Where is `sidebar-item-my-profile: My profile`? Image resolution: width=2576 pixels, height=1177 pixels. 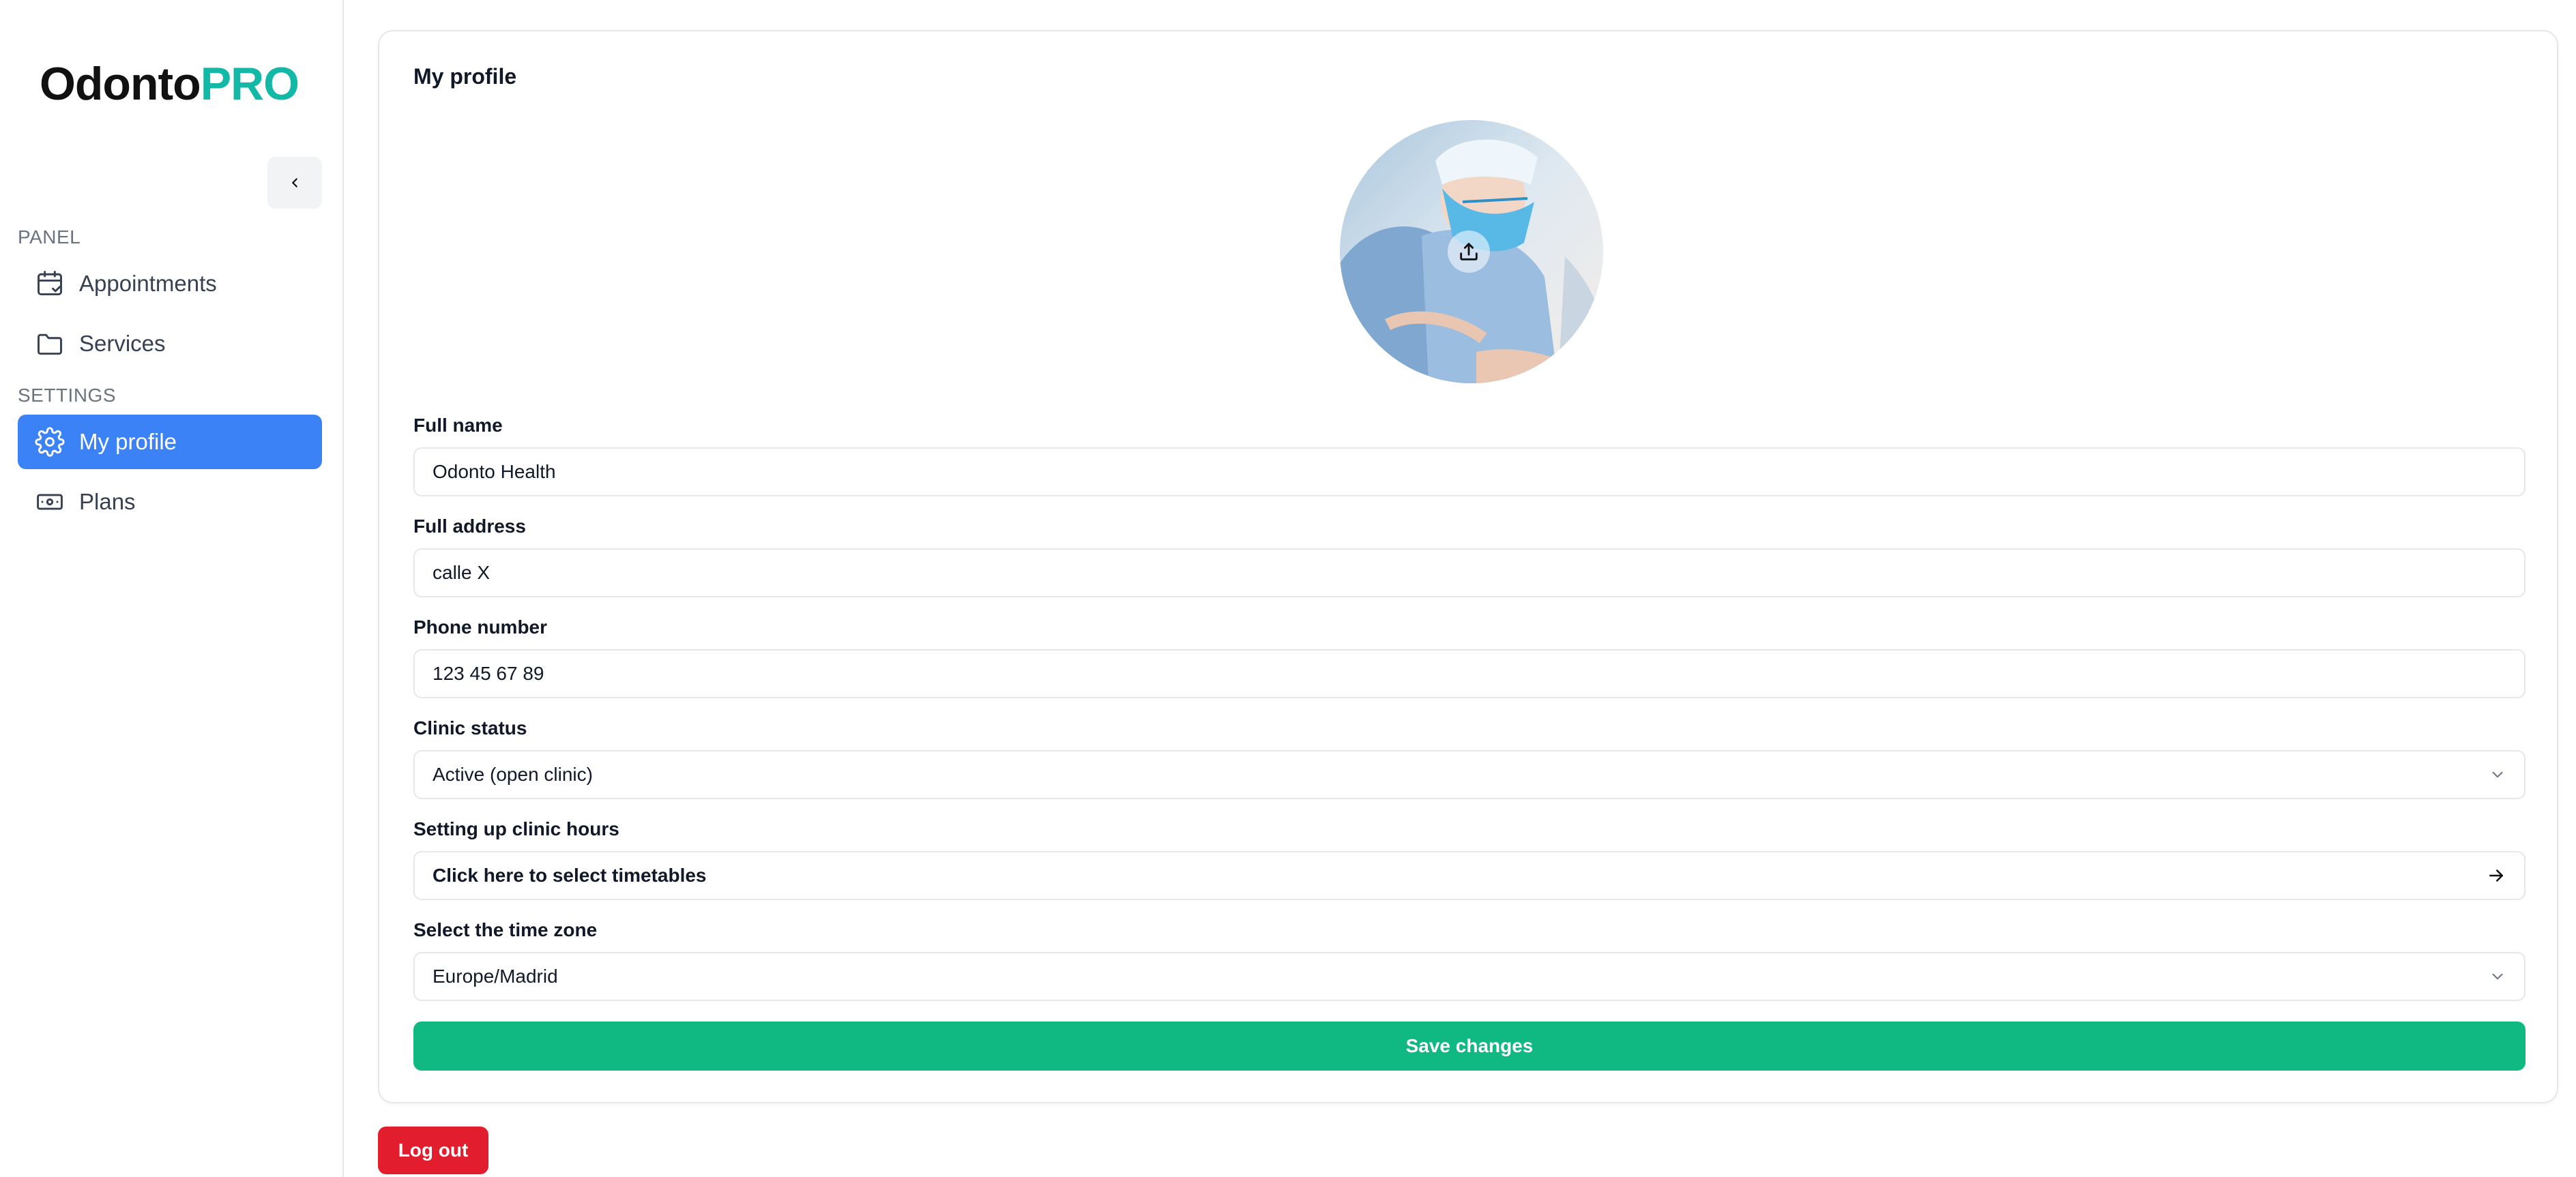 sidebar-item-my-profile: My profile is located at coordinates (170, 442).